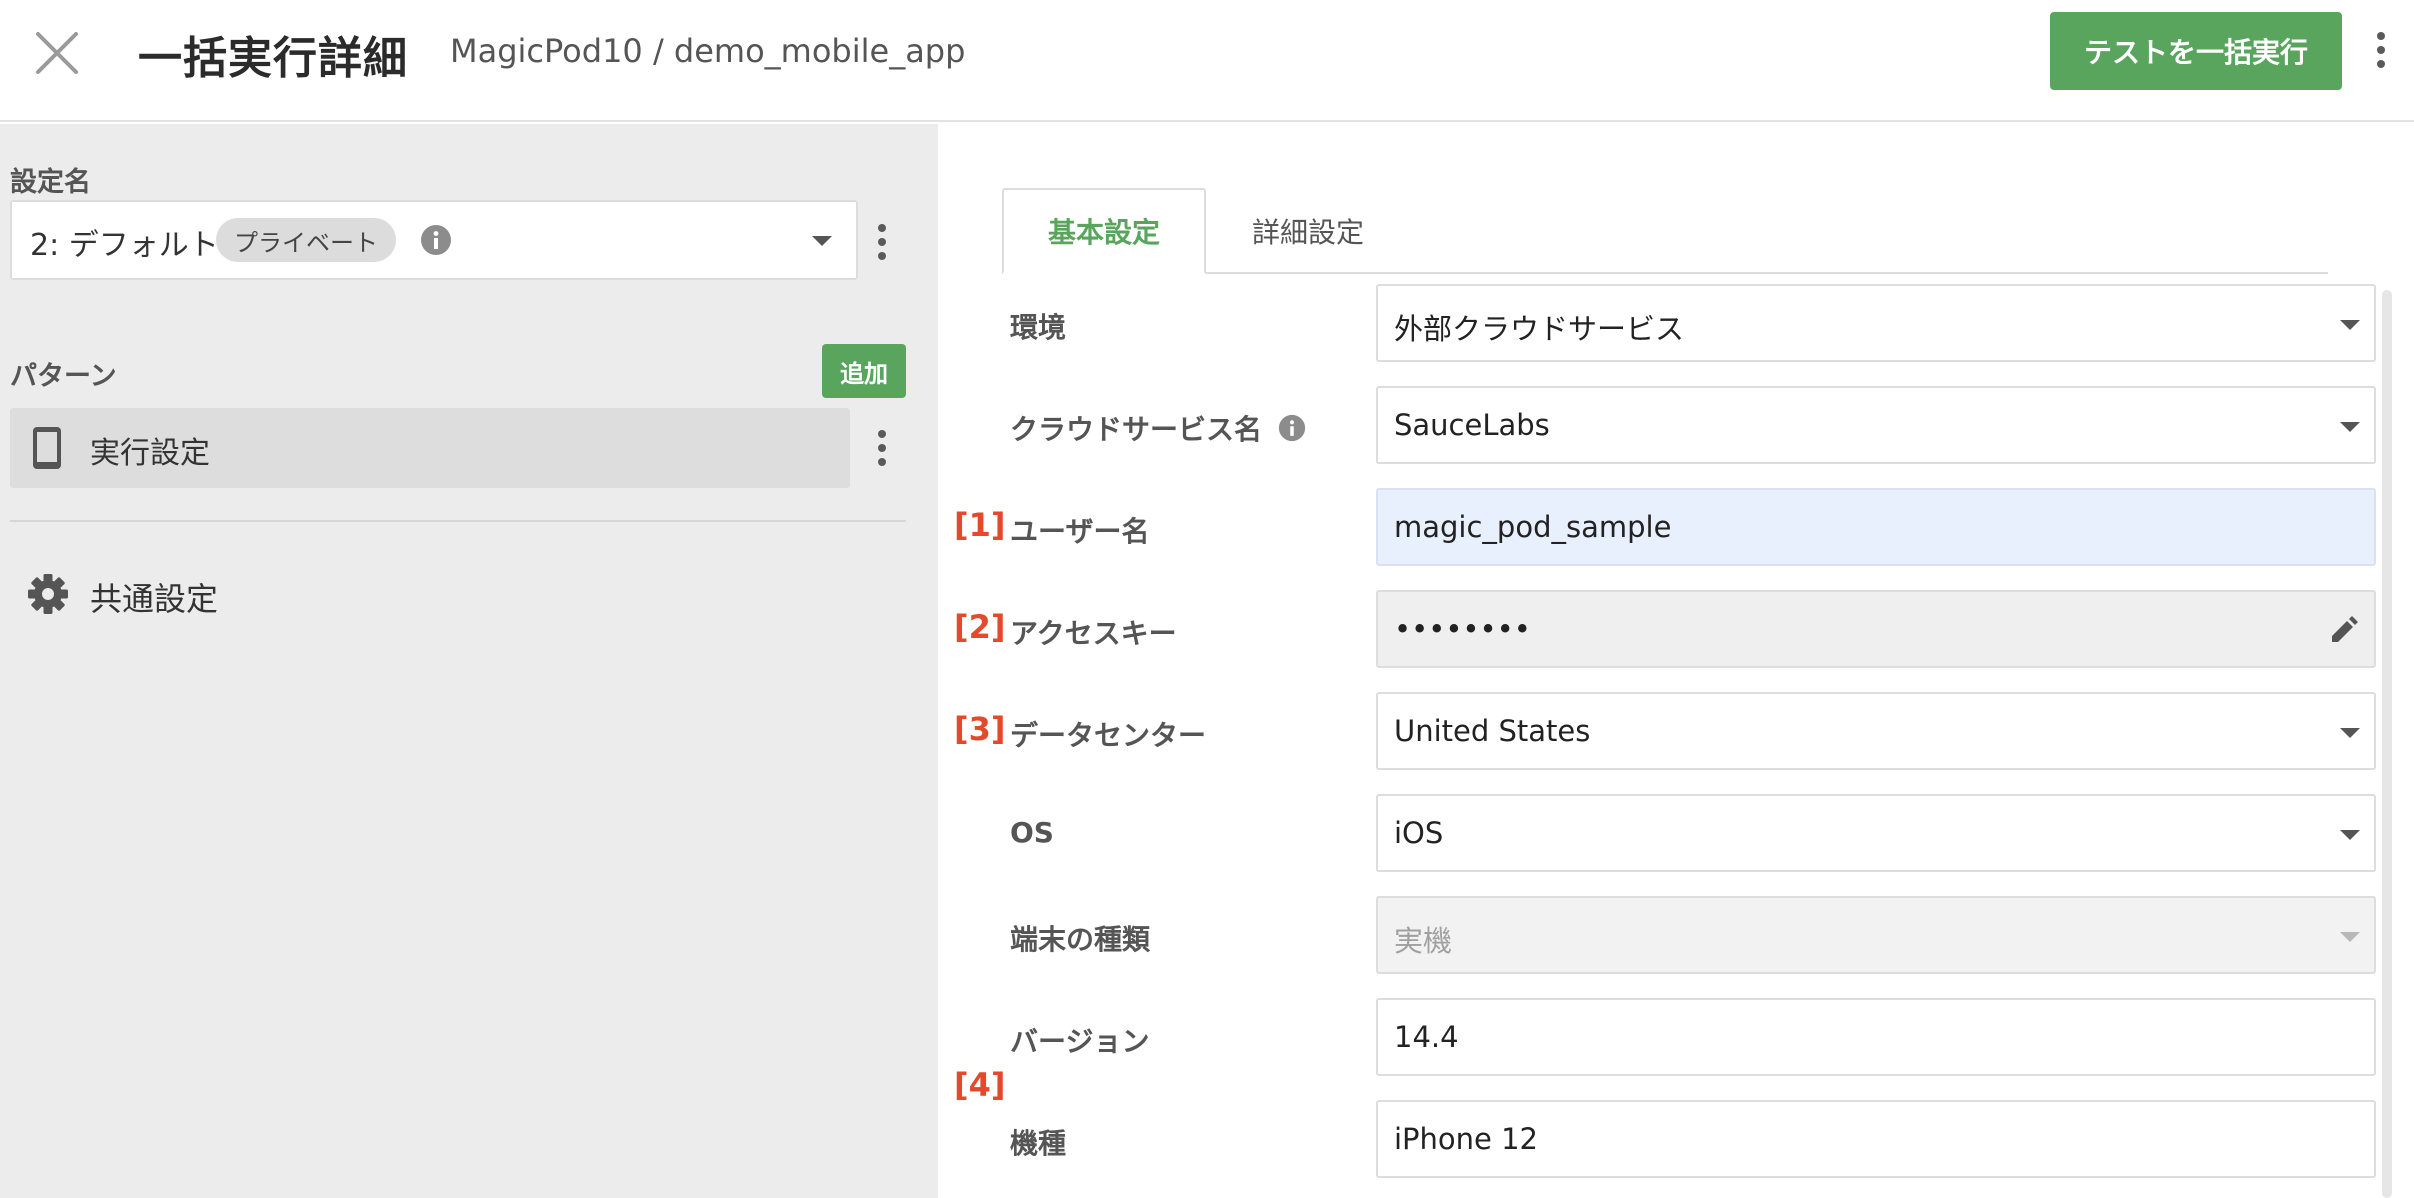  I want to click on model-input: iPhone 12, so click(1876, 1139).